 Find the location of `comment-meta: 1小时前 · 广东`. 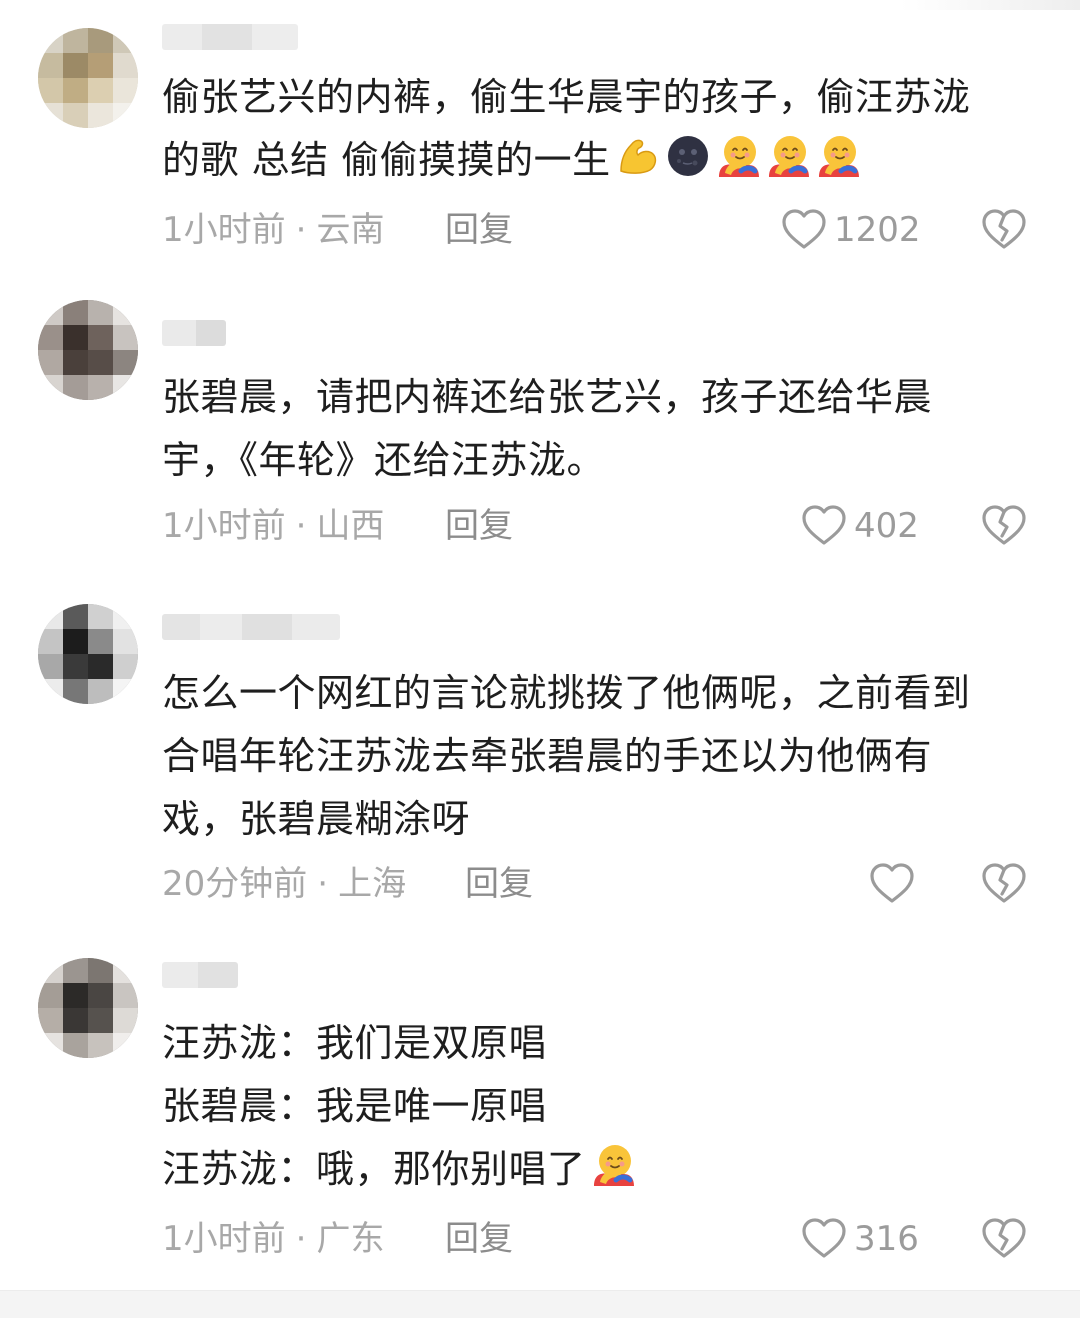

comment-meta: 1小时前 · 广东 is located at coordinates (273, 1239).